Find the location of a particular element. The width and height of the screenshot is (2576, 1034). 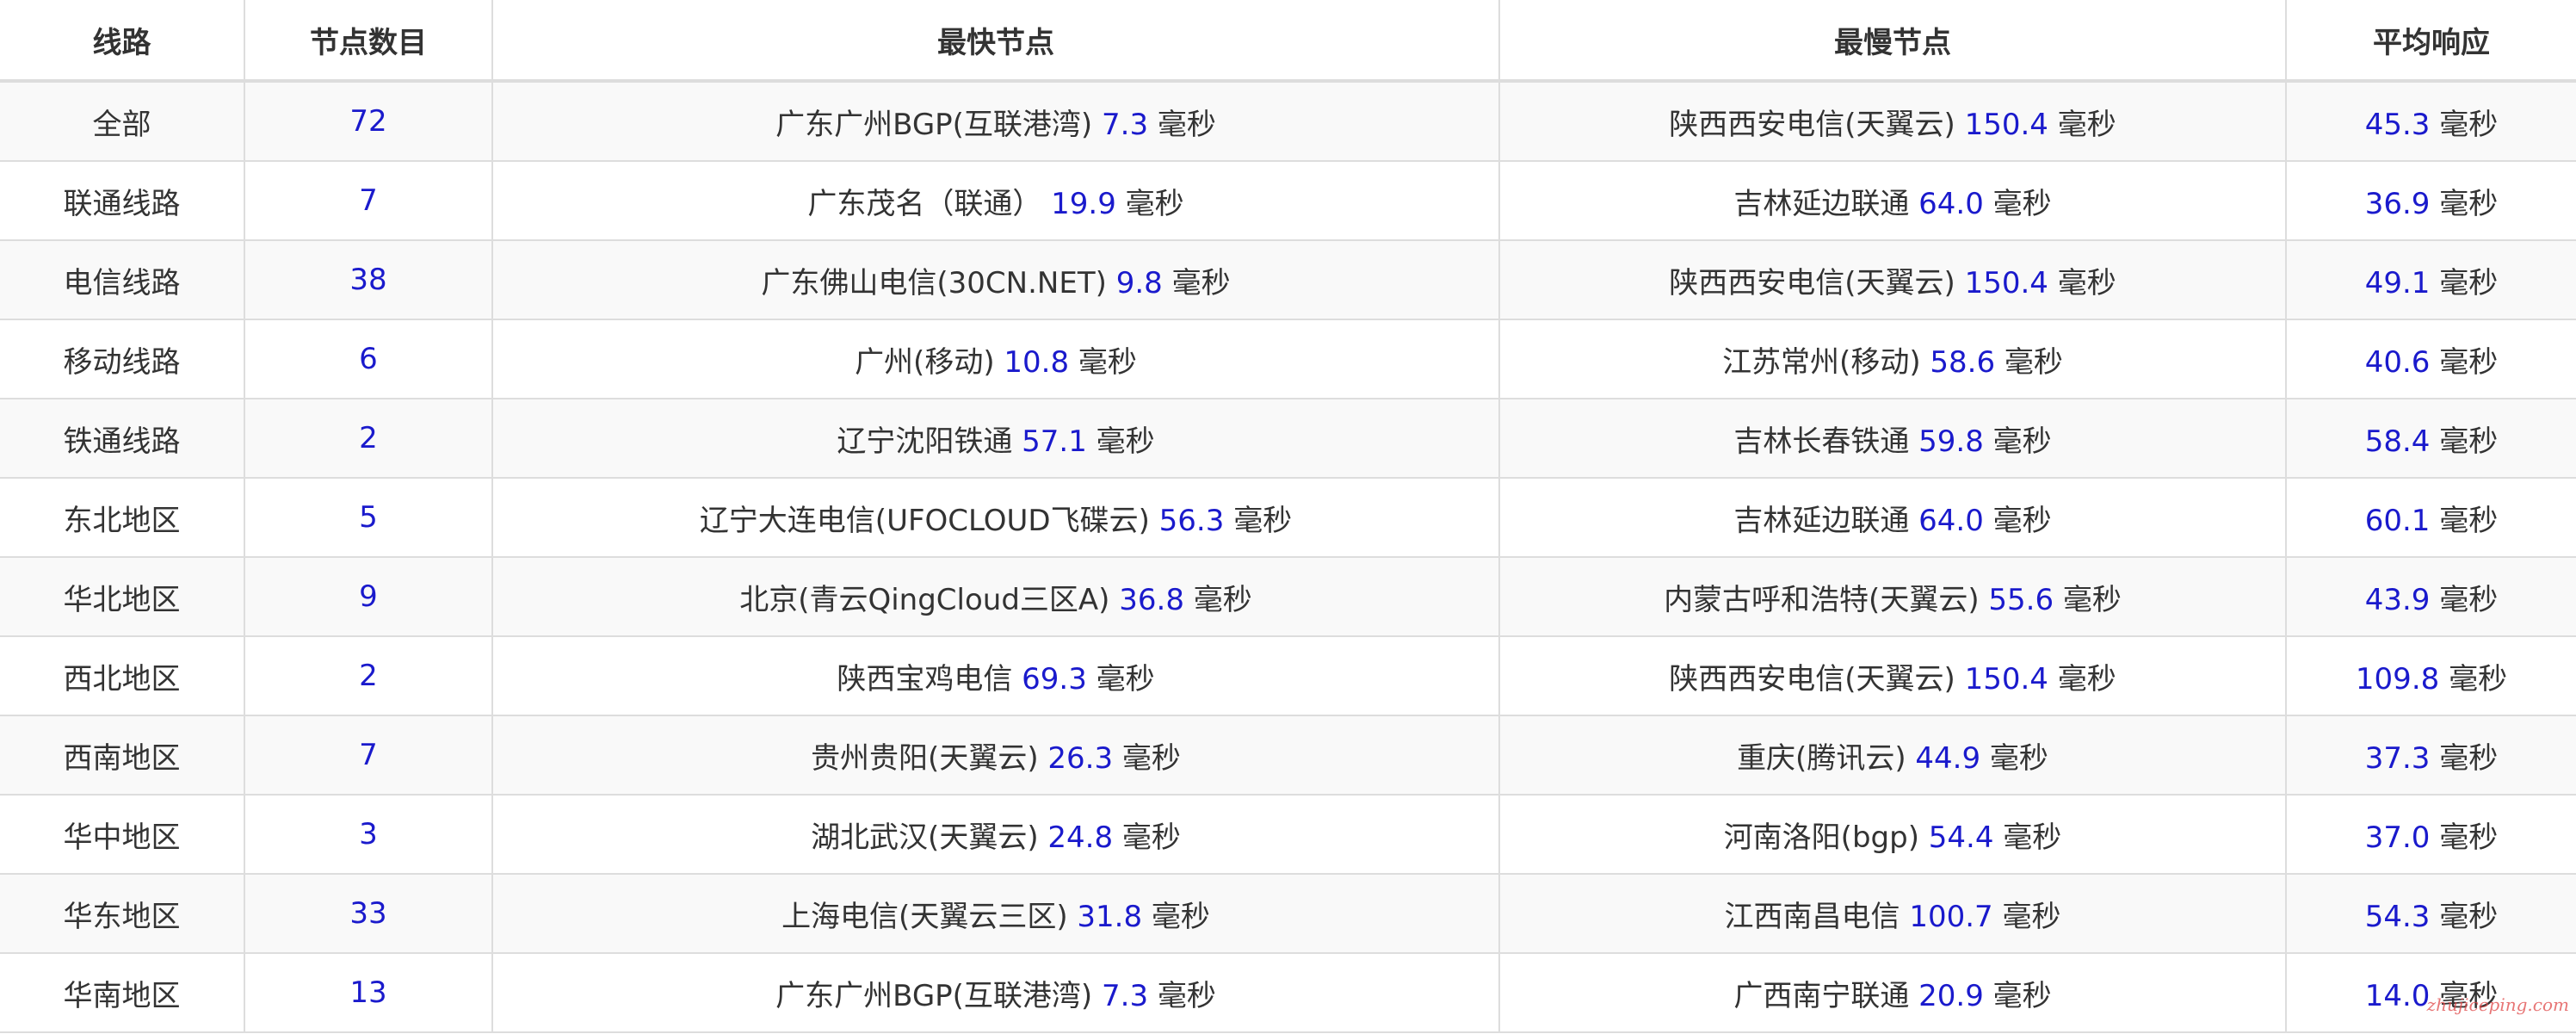

average-latency: 14.0 is located at coordinates (2397, 996).